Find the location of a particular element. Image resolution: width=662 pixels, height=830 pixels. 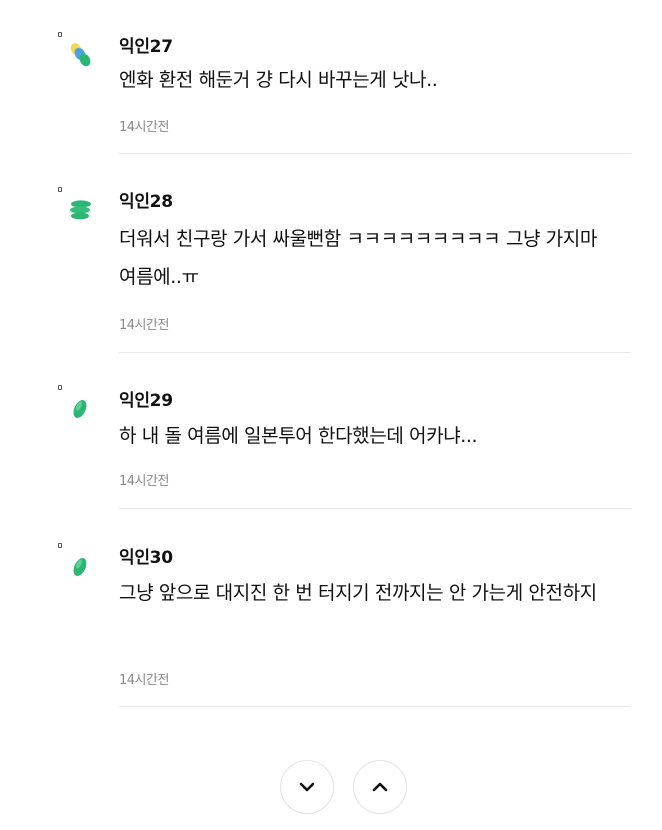

scroll-down-button is located at coordinates (307, 787).